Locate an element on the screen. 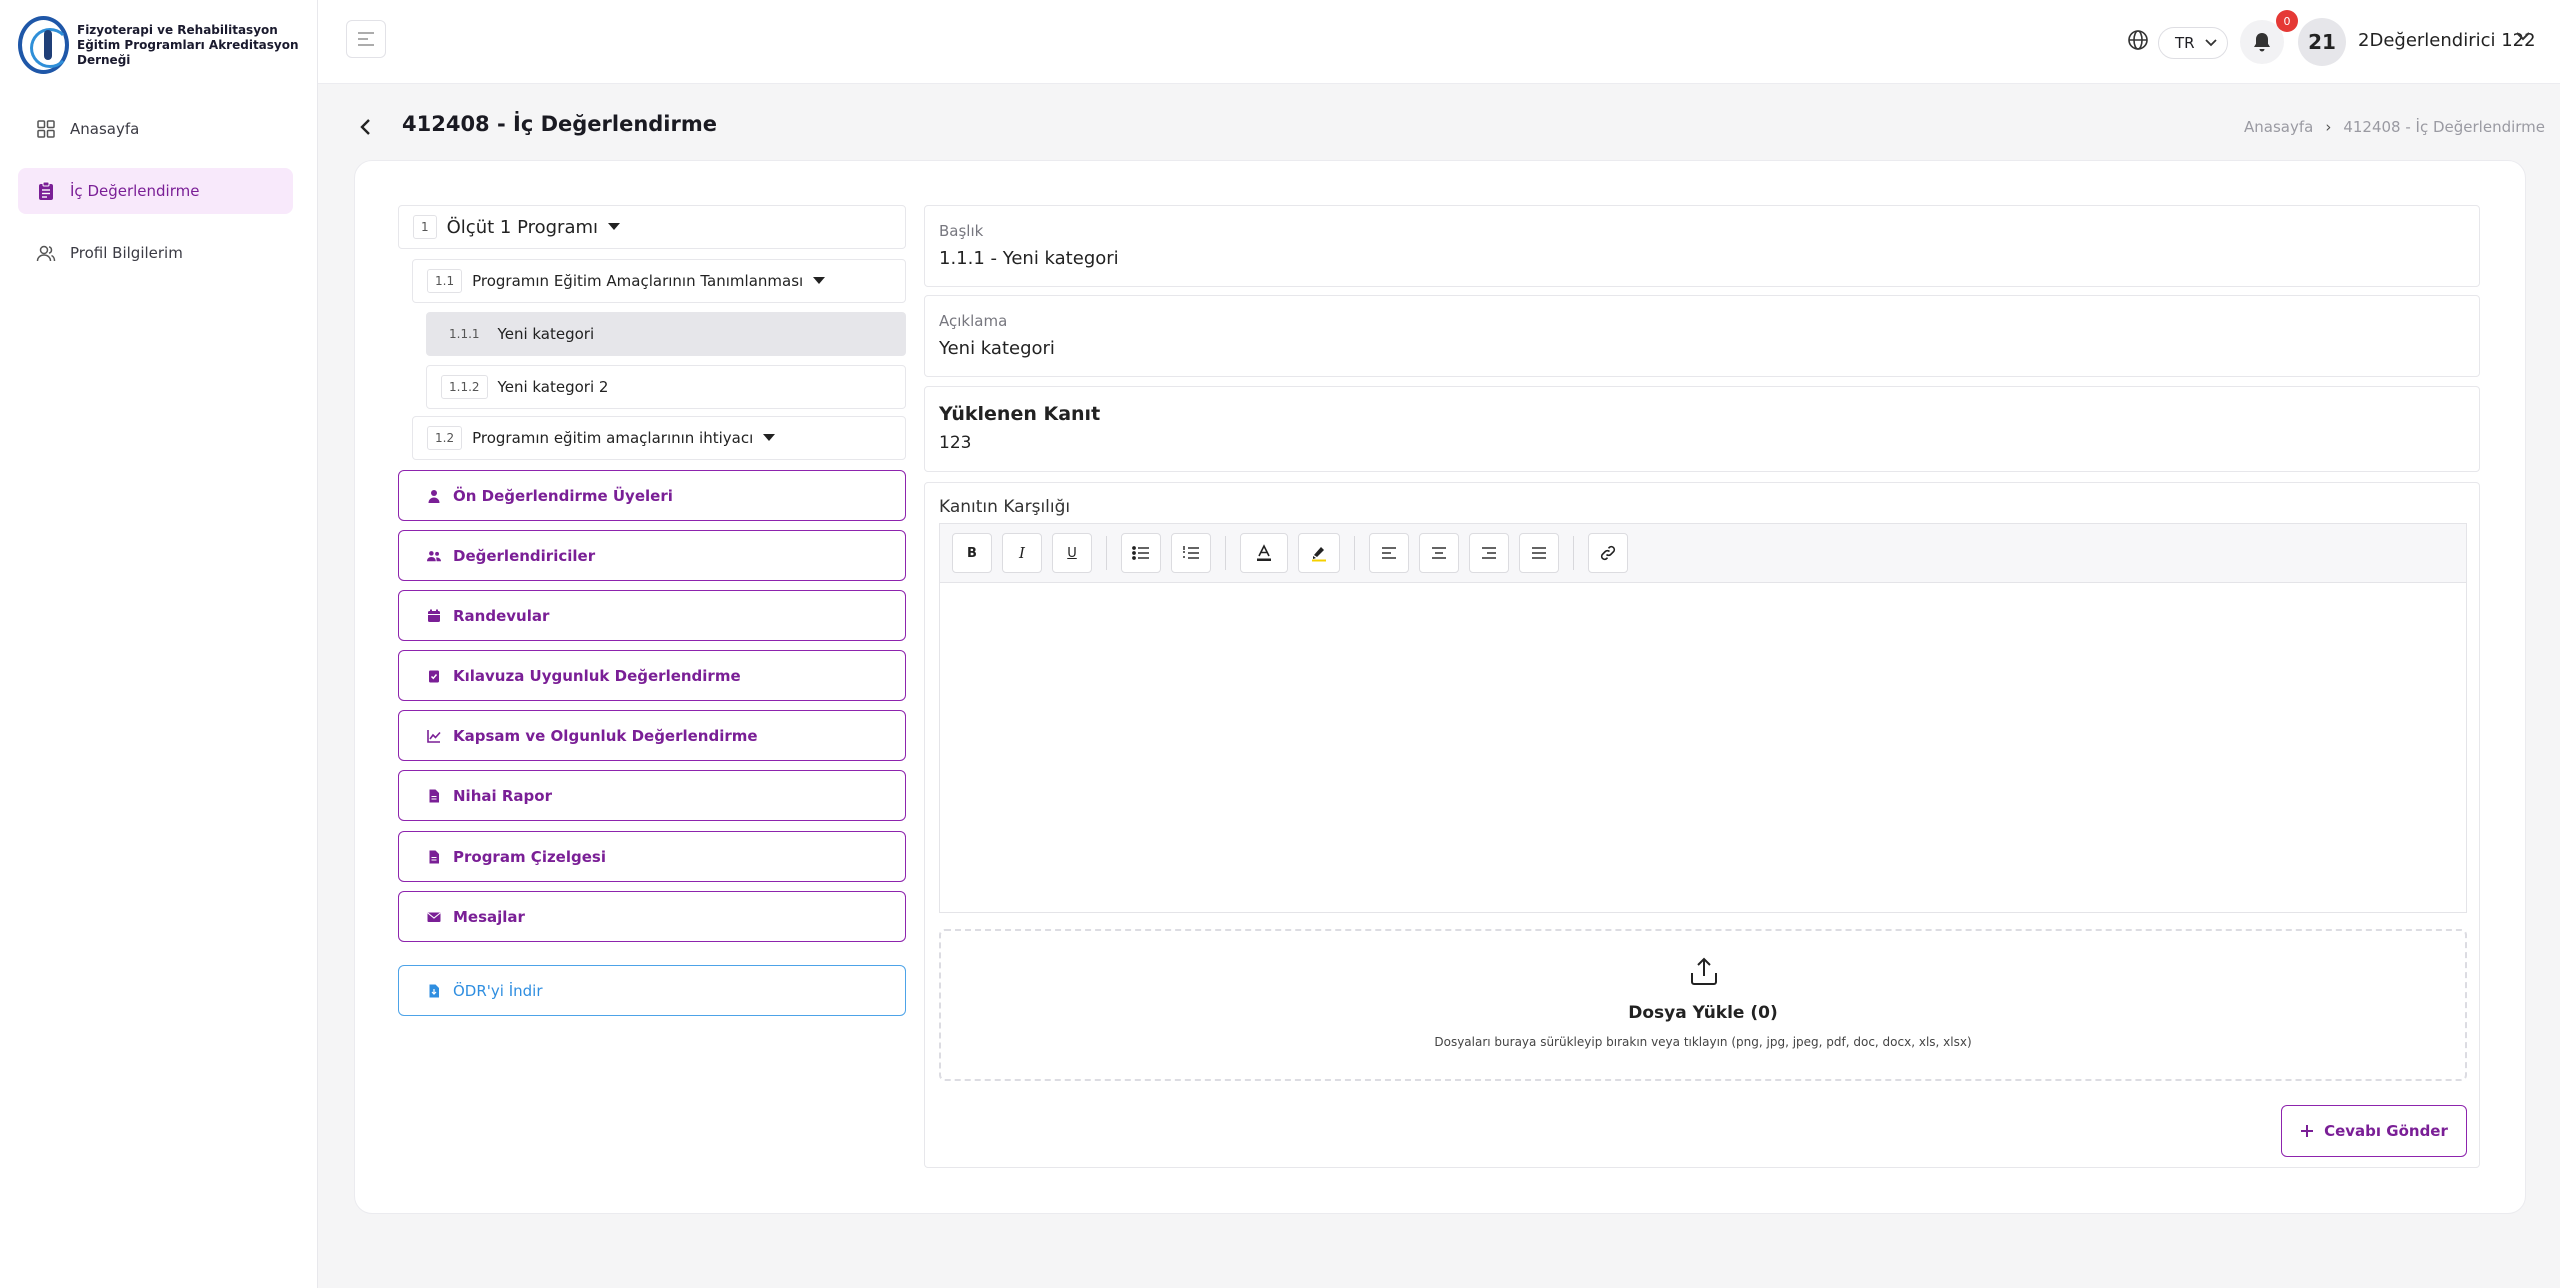 This screenshot has height=1288, width=2560. clipboard-icon is located at coordinates (46, 190).